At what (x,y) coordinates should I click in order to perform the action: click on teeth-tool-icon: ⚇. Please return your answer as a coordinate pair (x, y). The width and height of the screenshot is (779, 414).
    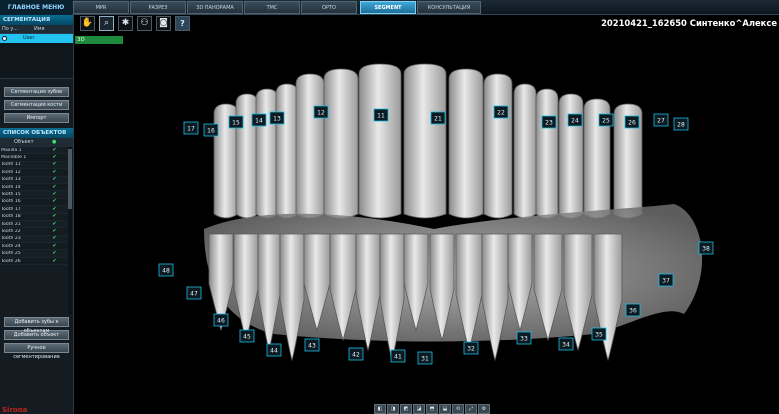
    Looking at the image, I should click on (144, 23).